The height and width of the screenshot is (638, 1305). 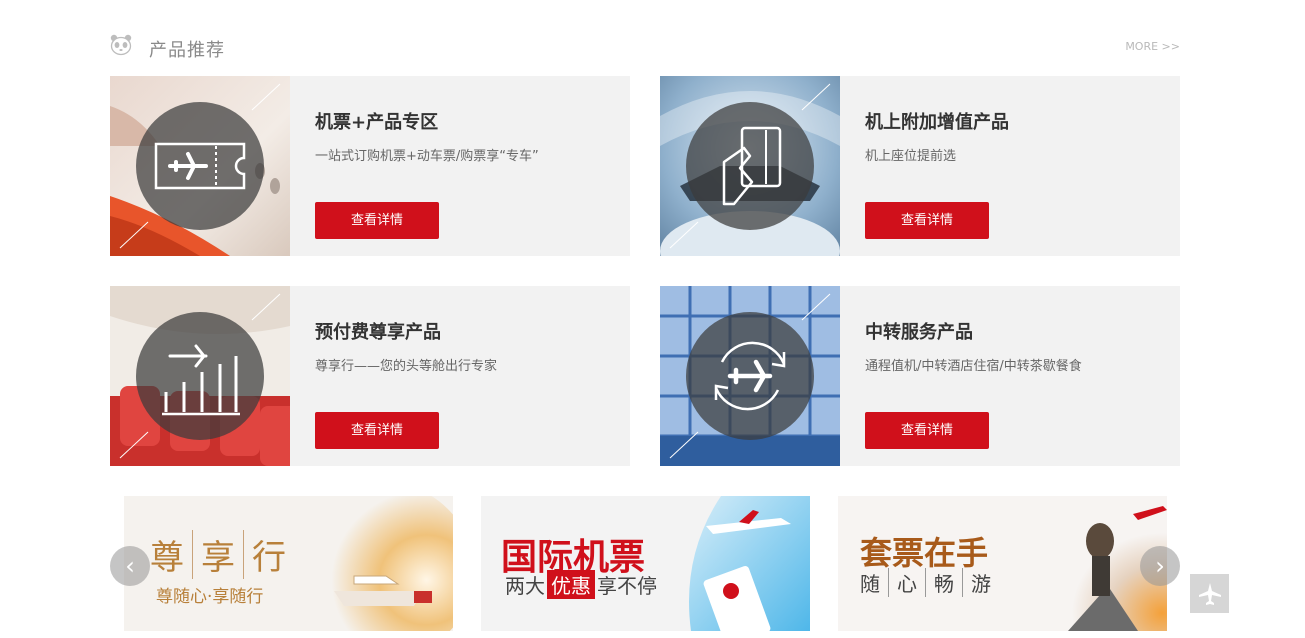 I want to click on chevron-right-icon: ›, so click(x=1160, y=566).